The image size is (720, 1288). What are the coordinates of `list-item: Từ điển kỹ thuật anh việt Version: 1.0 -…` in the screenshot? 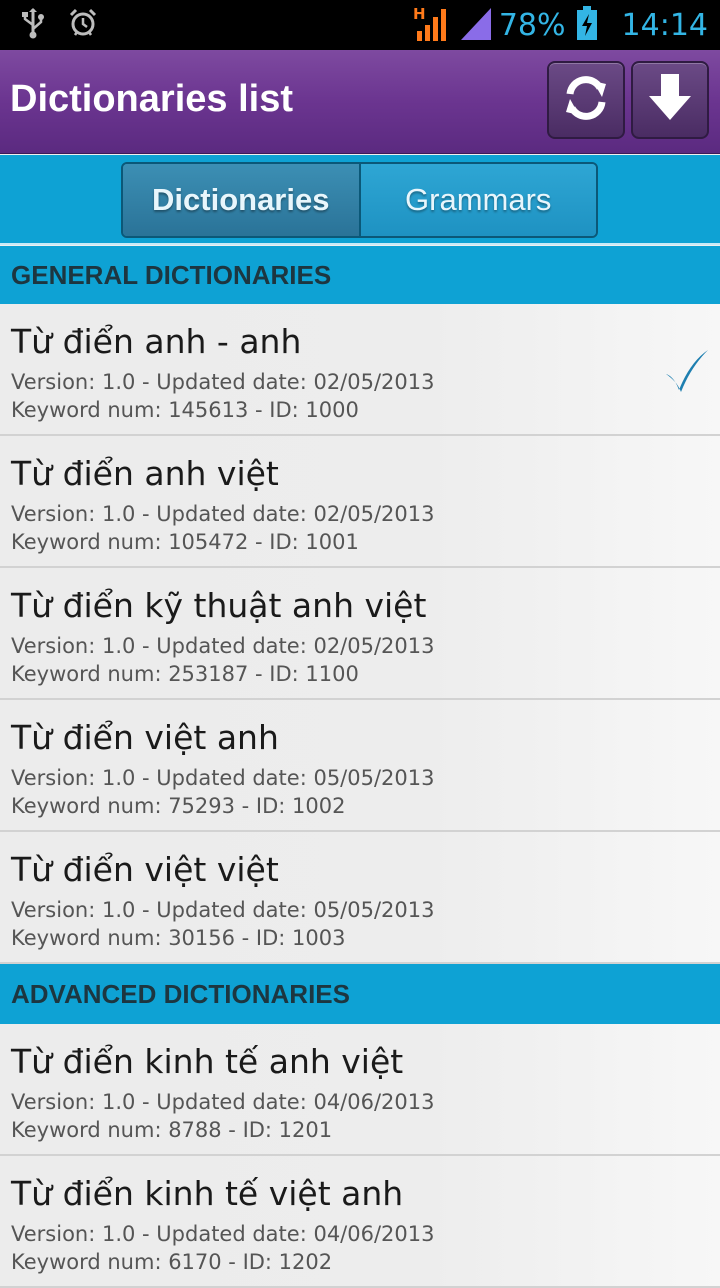 It's located at (360, 634).